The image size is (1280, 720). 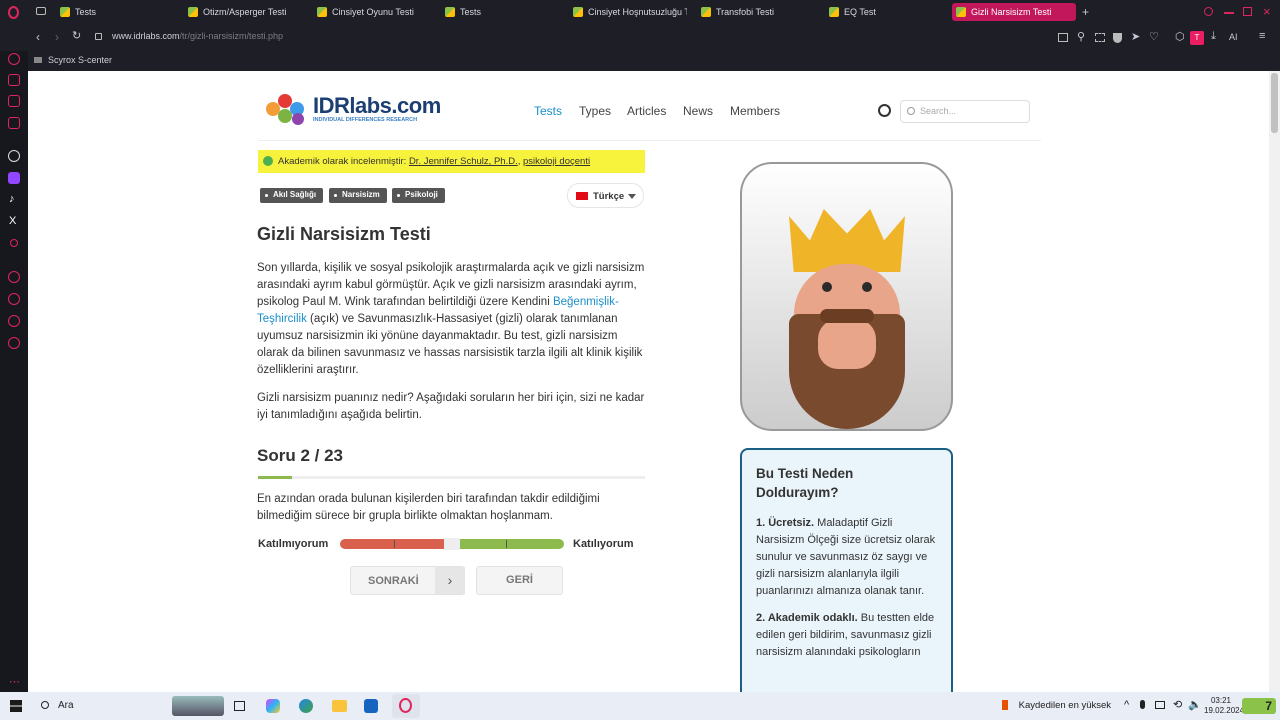 I want to click on windows-start-icon, so click(x=16, y=706).